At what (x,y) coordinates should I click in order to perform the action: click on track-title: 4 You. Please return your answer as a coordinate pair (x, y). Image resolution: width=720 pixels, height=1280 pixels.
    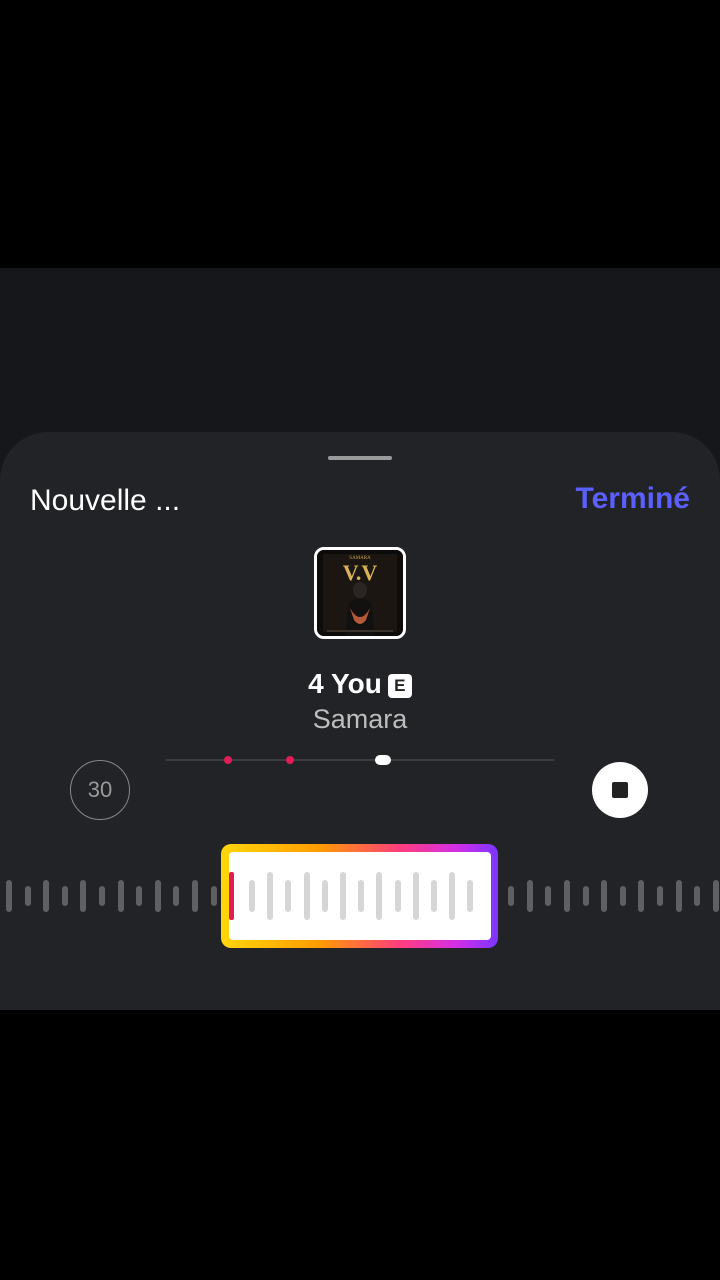
    Looking at the image, I should click on (345, 683).